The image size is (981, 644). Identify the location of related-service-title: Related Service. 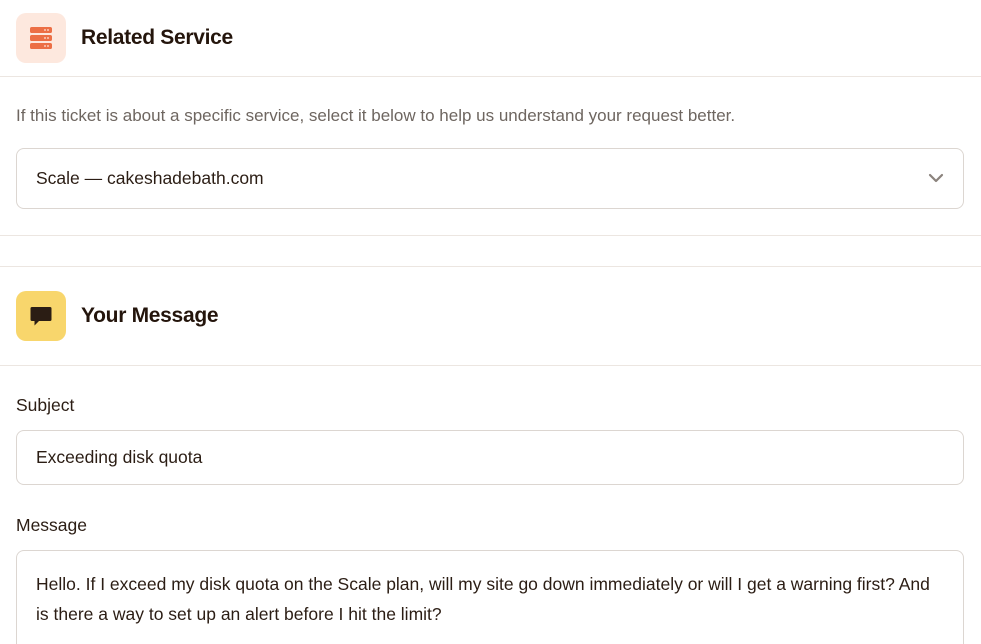
(157, 37).